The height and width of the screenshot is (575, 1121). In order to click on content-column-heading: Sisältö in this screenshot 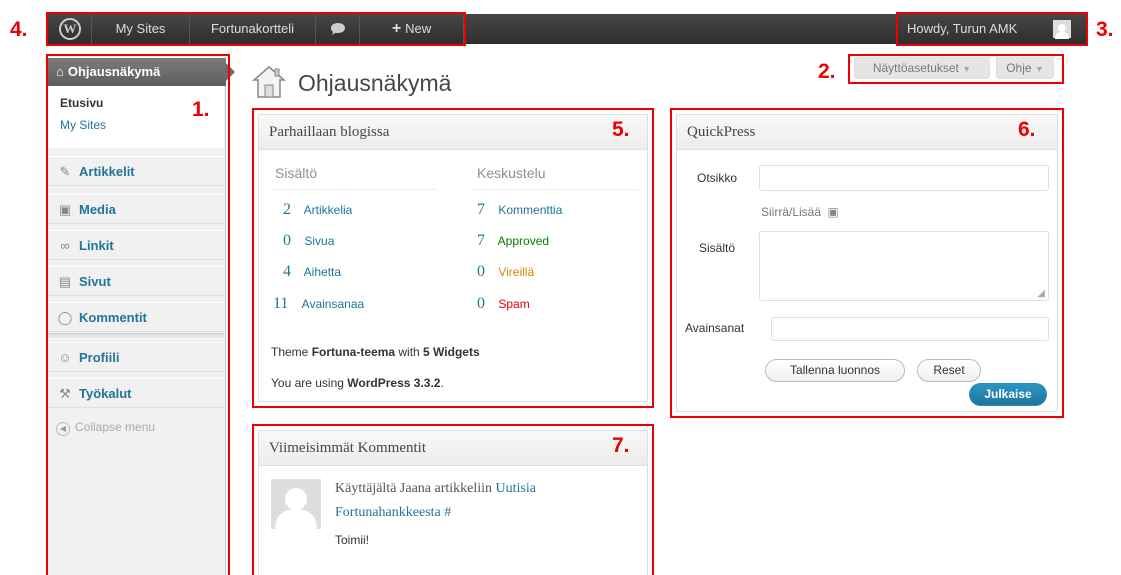, I will do `click(296, 173)`.